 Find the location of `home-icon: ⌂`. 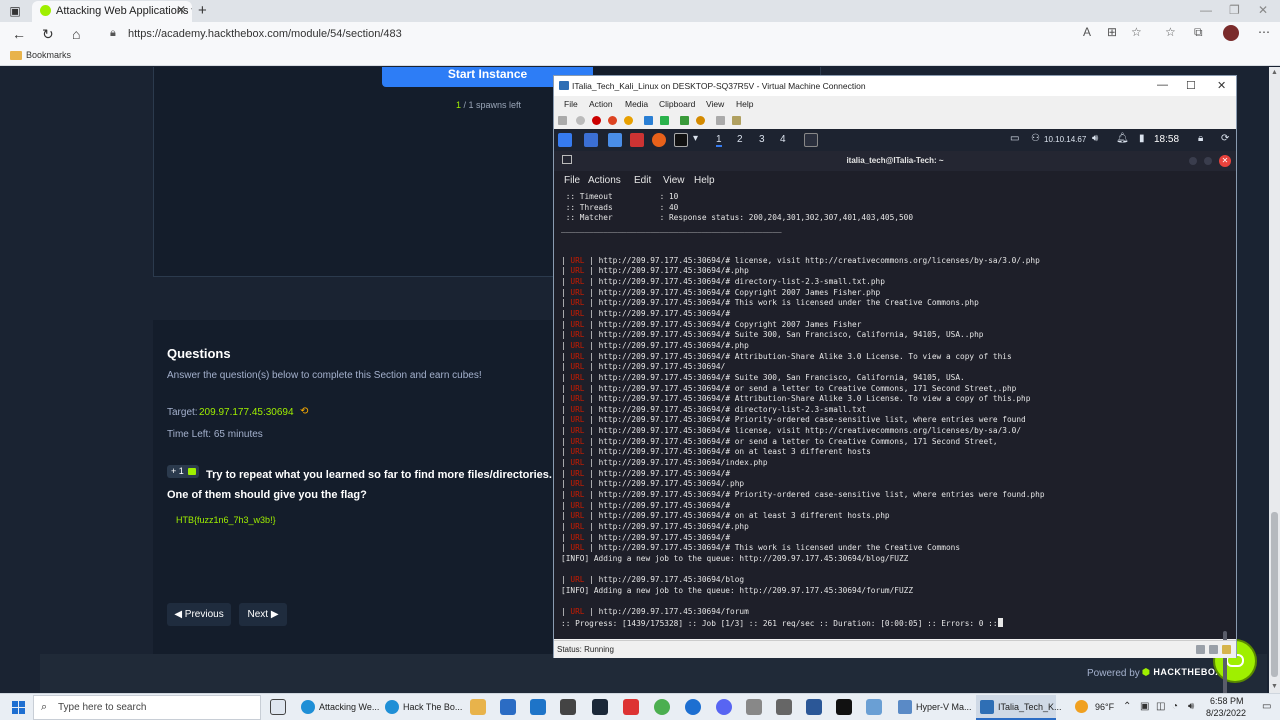

home-icon: ⌂ is located at coordinates (76, 34).